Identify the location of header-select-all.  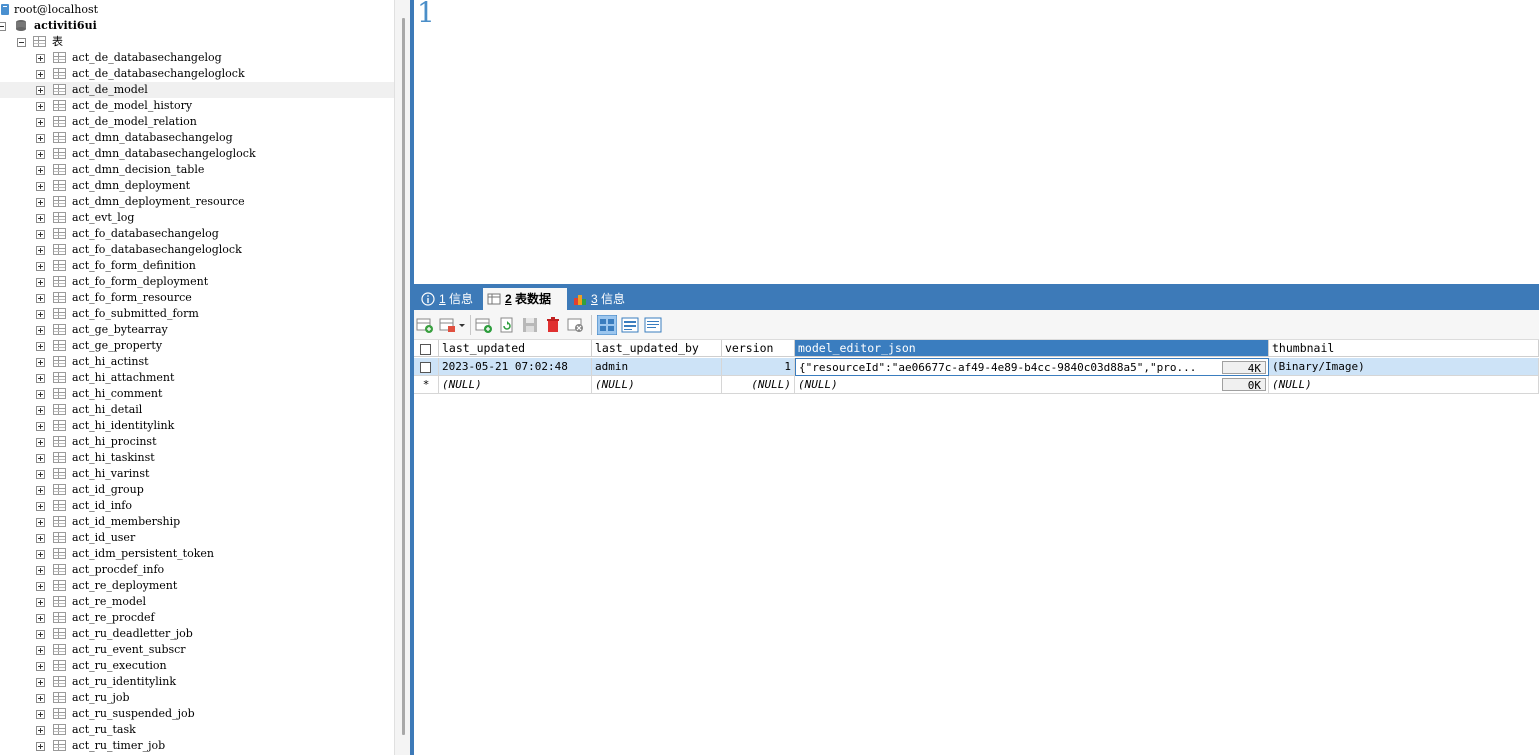
(426, 348).